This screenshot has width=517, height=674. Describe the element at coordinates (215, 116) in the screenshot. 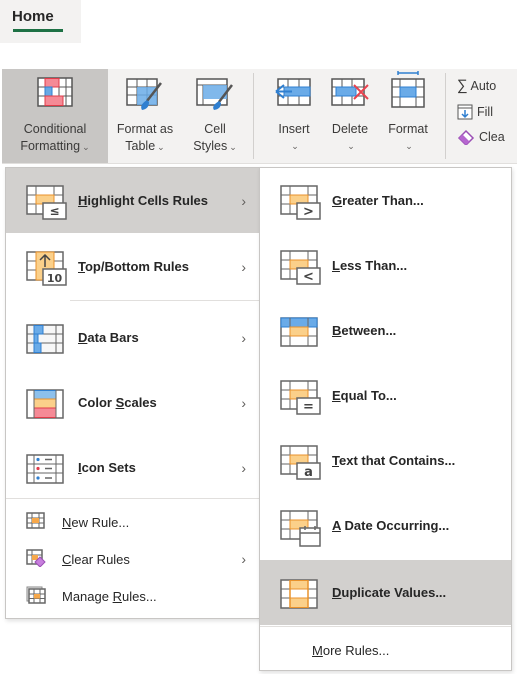

I see `cell-styles-button: Cell Styles ⌄` at that location.